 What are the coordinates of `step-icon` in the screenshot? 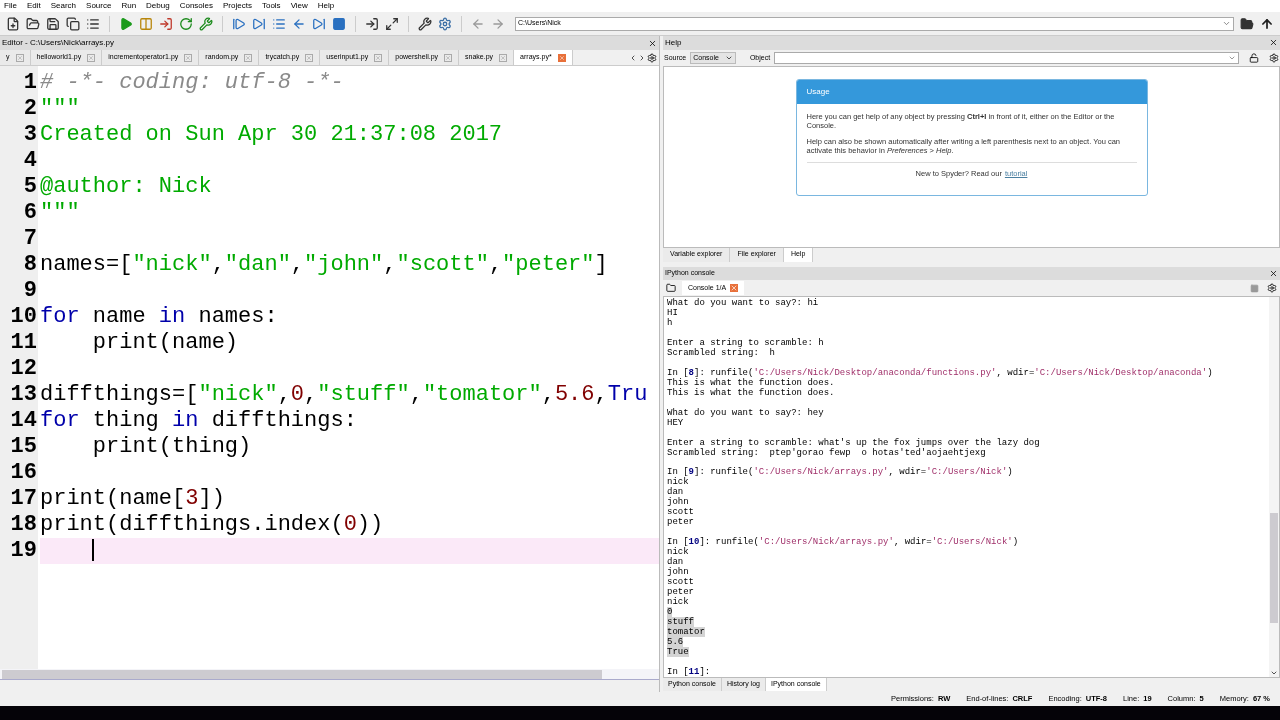 It's located at (239, 23).